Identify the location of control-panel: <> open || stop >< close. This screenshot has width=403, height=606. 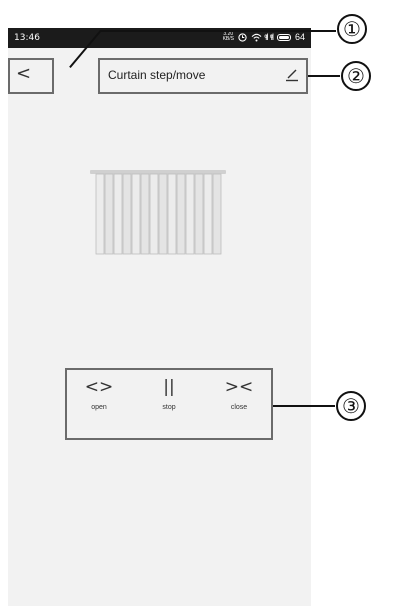
(169, 404).